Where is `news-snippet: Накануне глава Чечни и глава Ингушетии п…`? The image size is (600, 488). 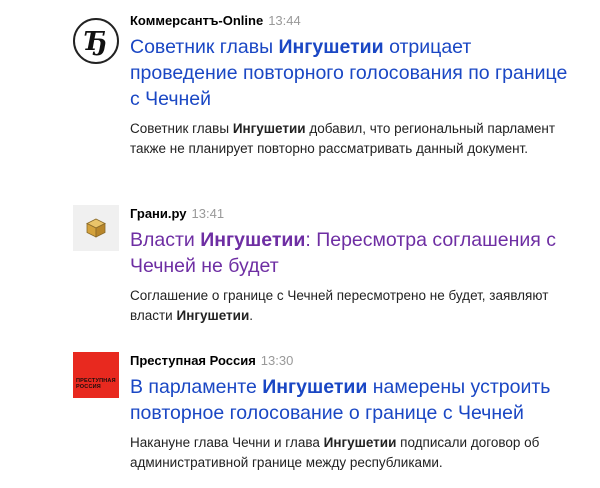
news-snippet: Накануне глава Чечни и глава Ингушетии п… is located at coordinates (355, 453).